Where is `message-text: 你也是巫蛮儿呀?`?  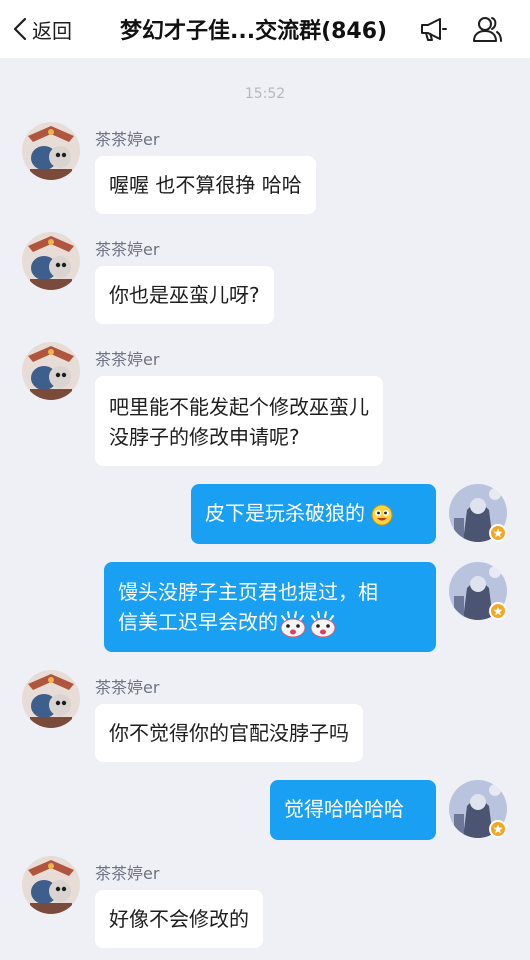
message-text: 你也是巫蛮儿呀? is located at coordinates (184, 295).